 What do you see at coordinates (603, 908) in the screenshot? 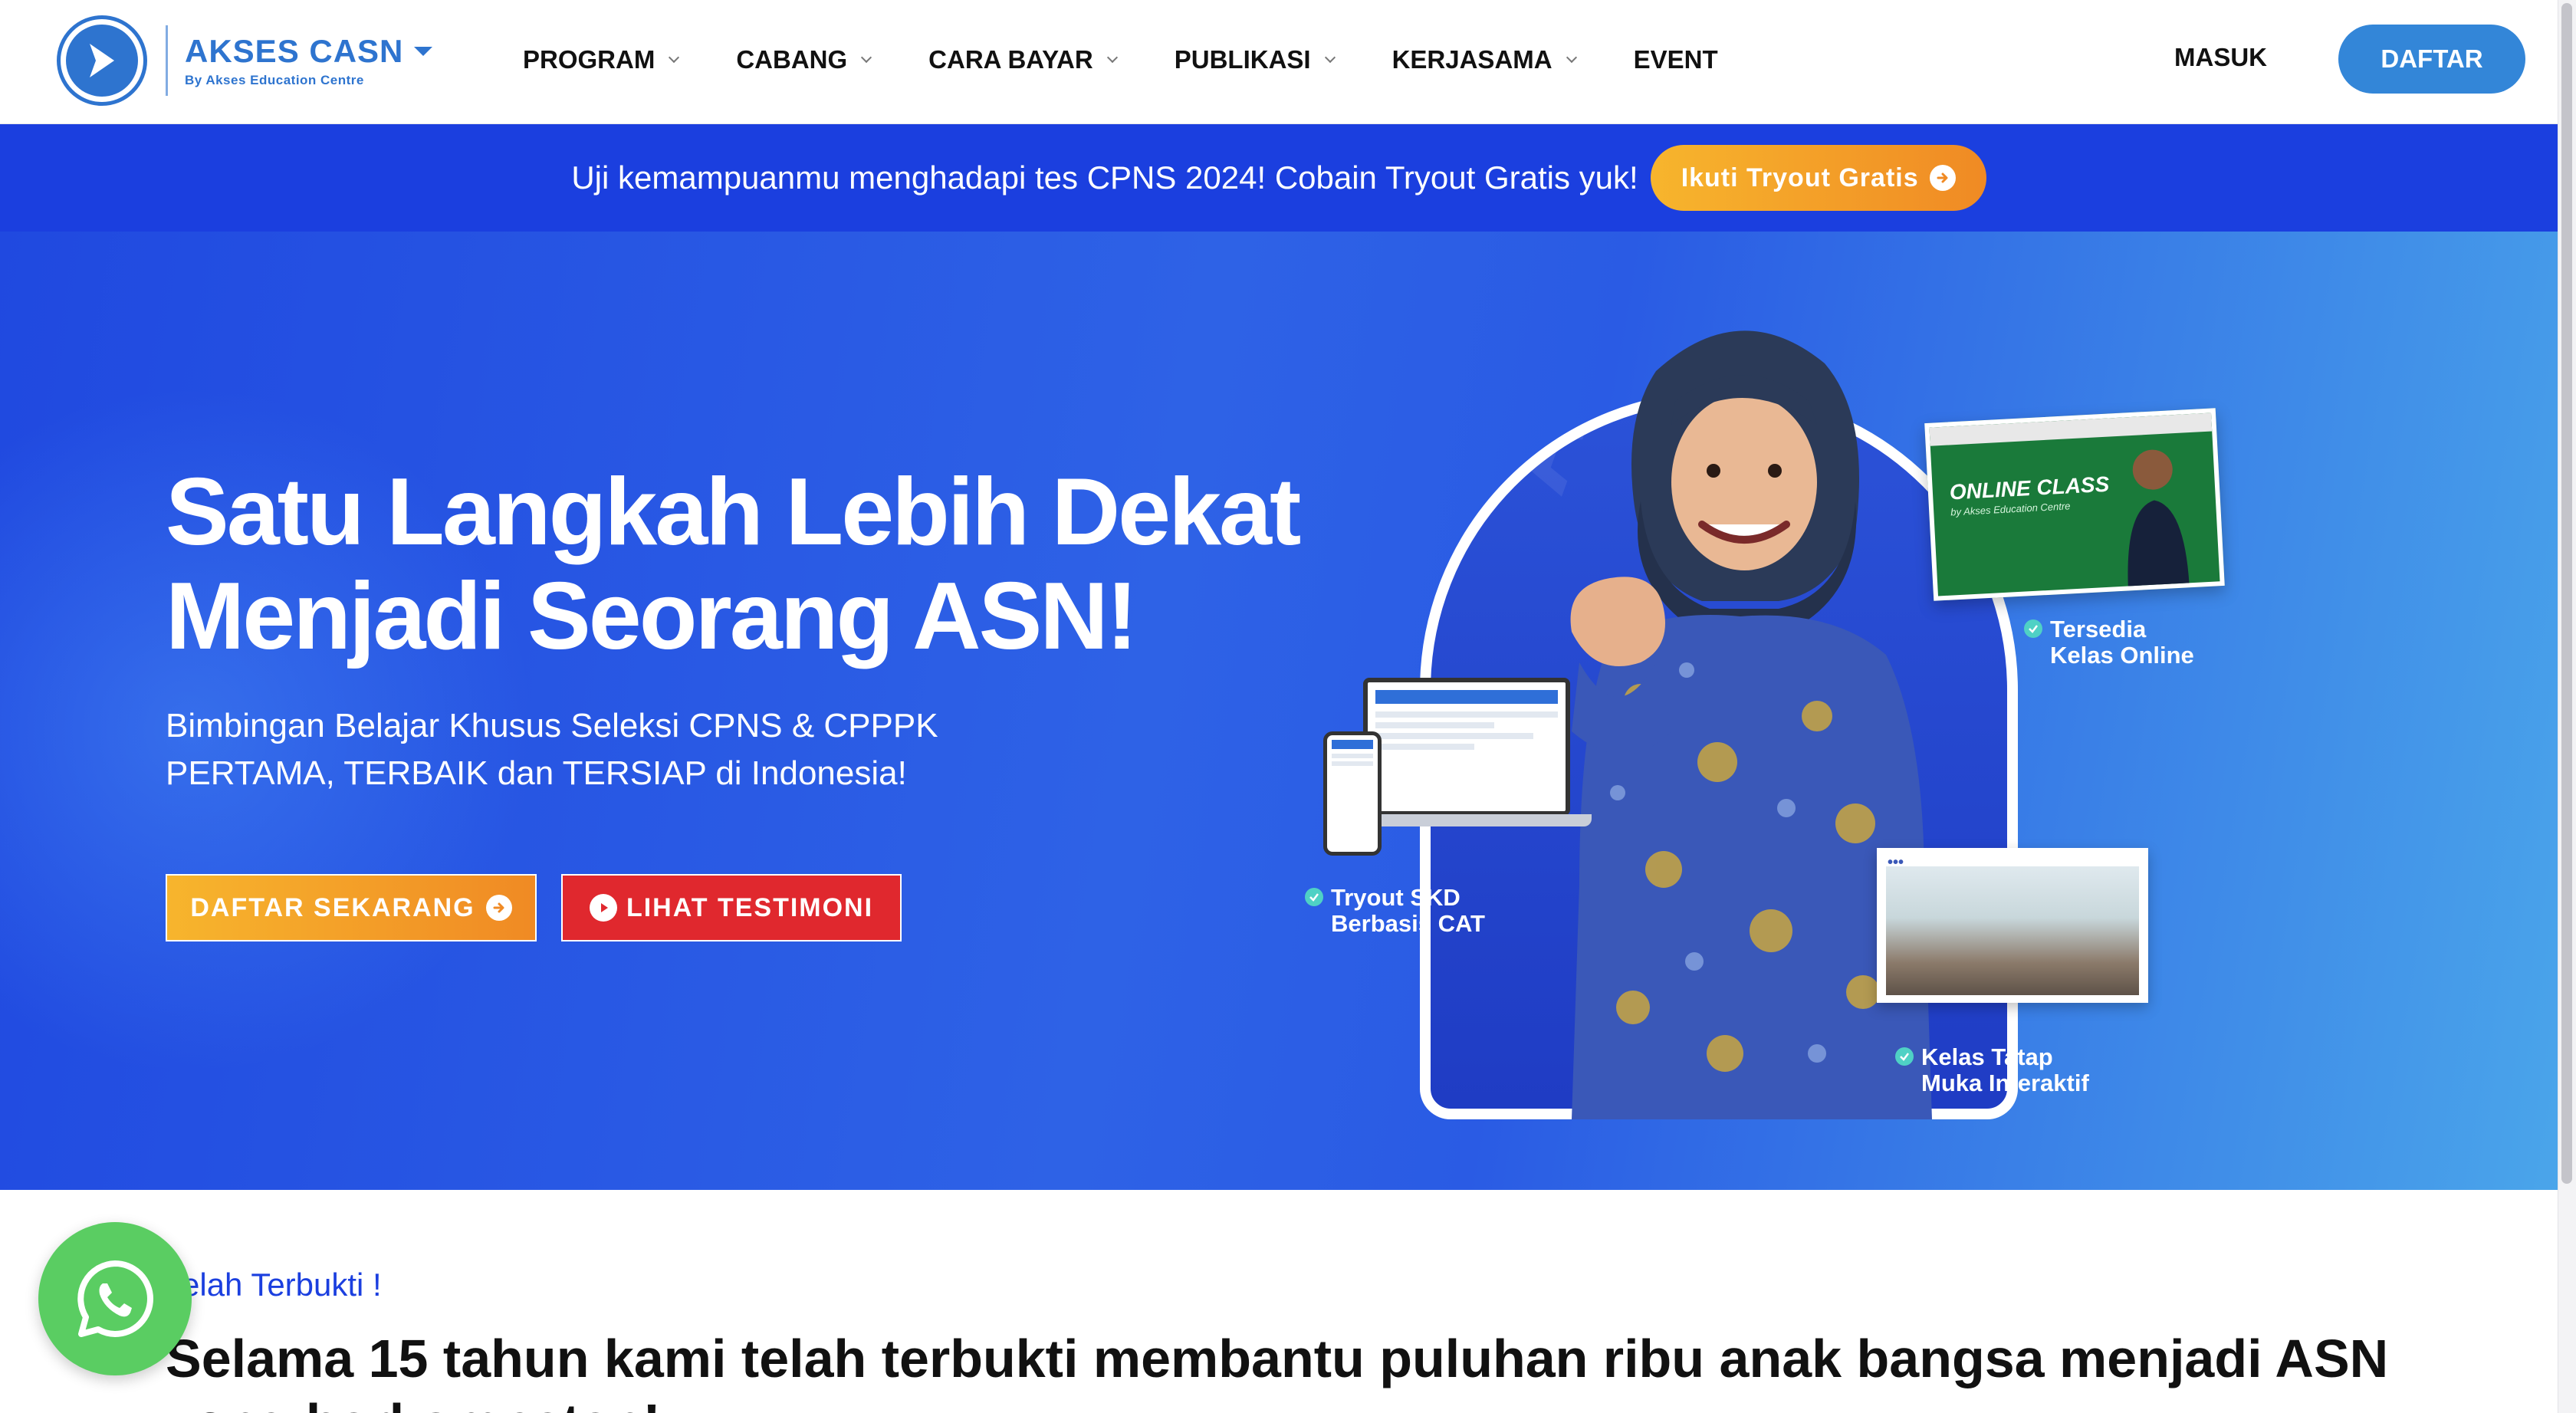
I see `play-circle-icon` at bounding box center [603, 908].